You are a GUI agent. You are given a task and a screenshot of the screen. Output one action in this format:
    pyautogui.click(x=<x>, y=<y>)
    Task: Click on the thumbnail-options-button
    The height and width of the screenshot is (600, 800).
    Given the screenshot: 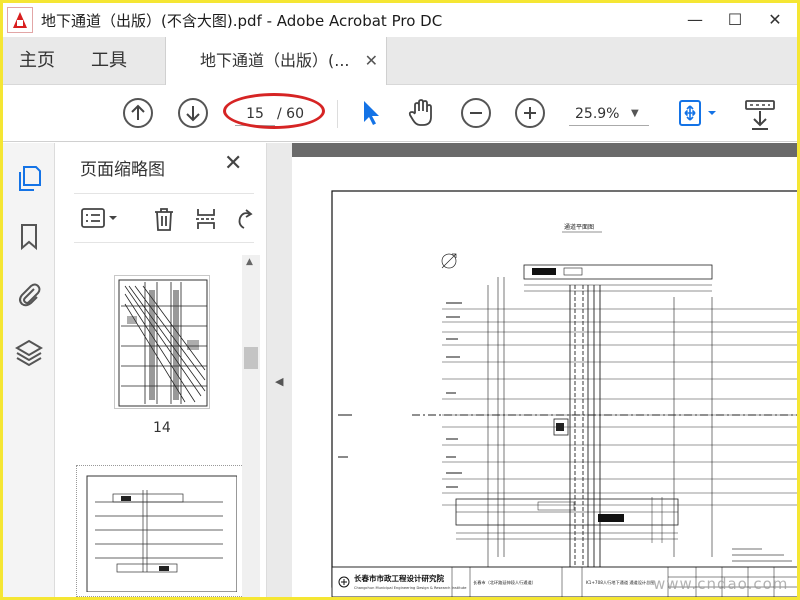 What is the action you would take?
    pyautogui.click(x=100, y=219)
    